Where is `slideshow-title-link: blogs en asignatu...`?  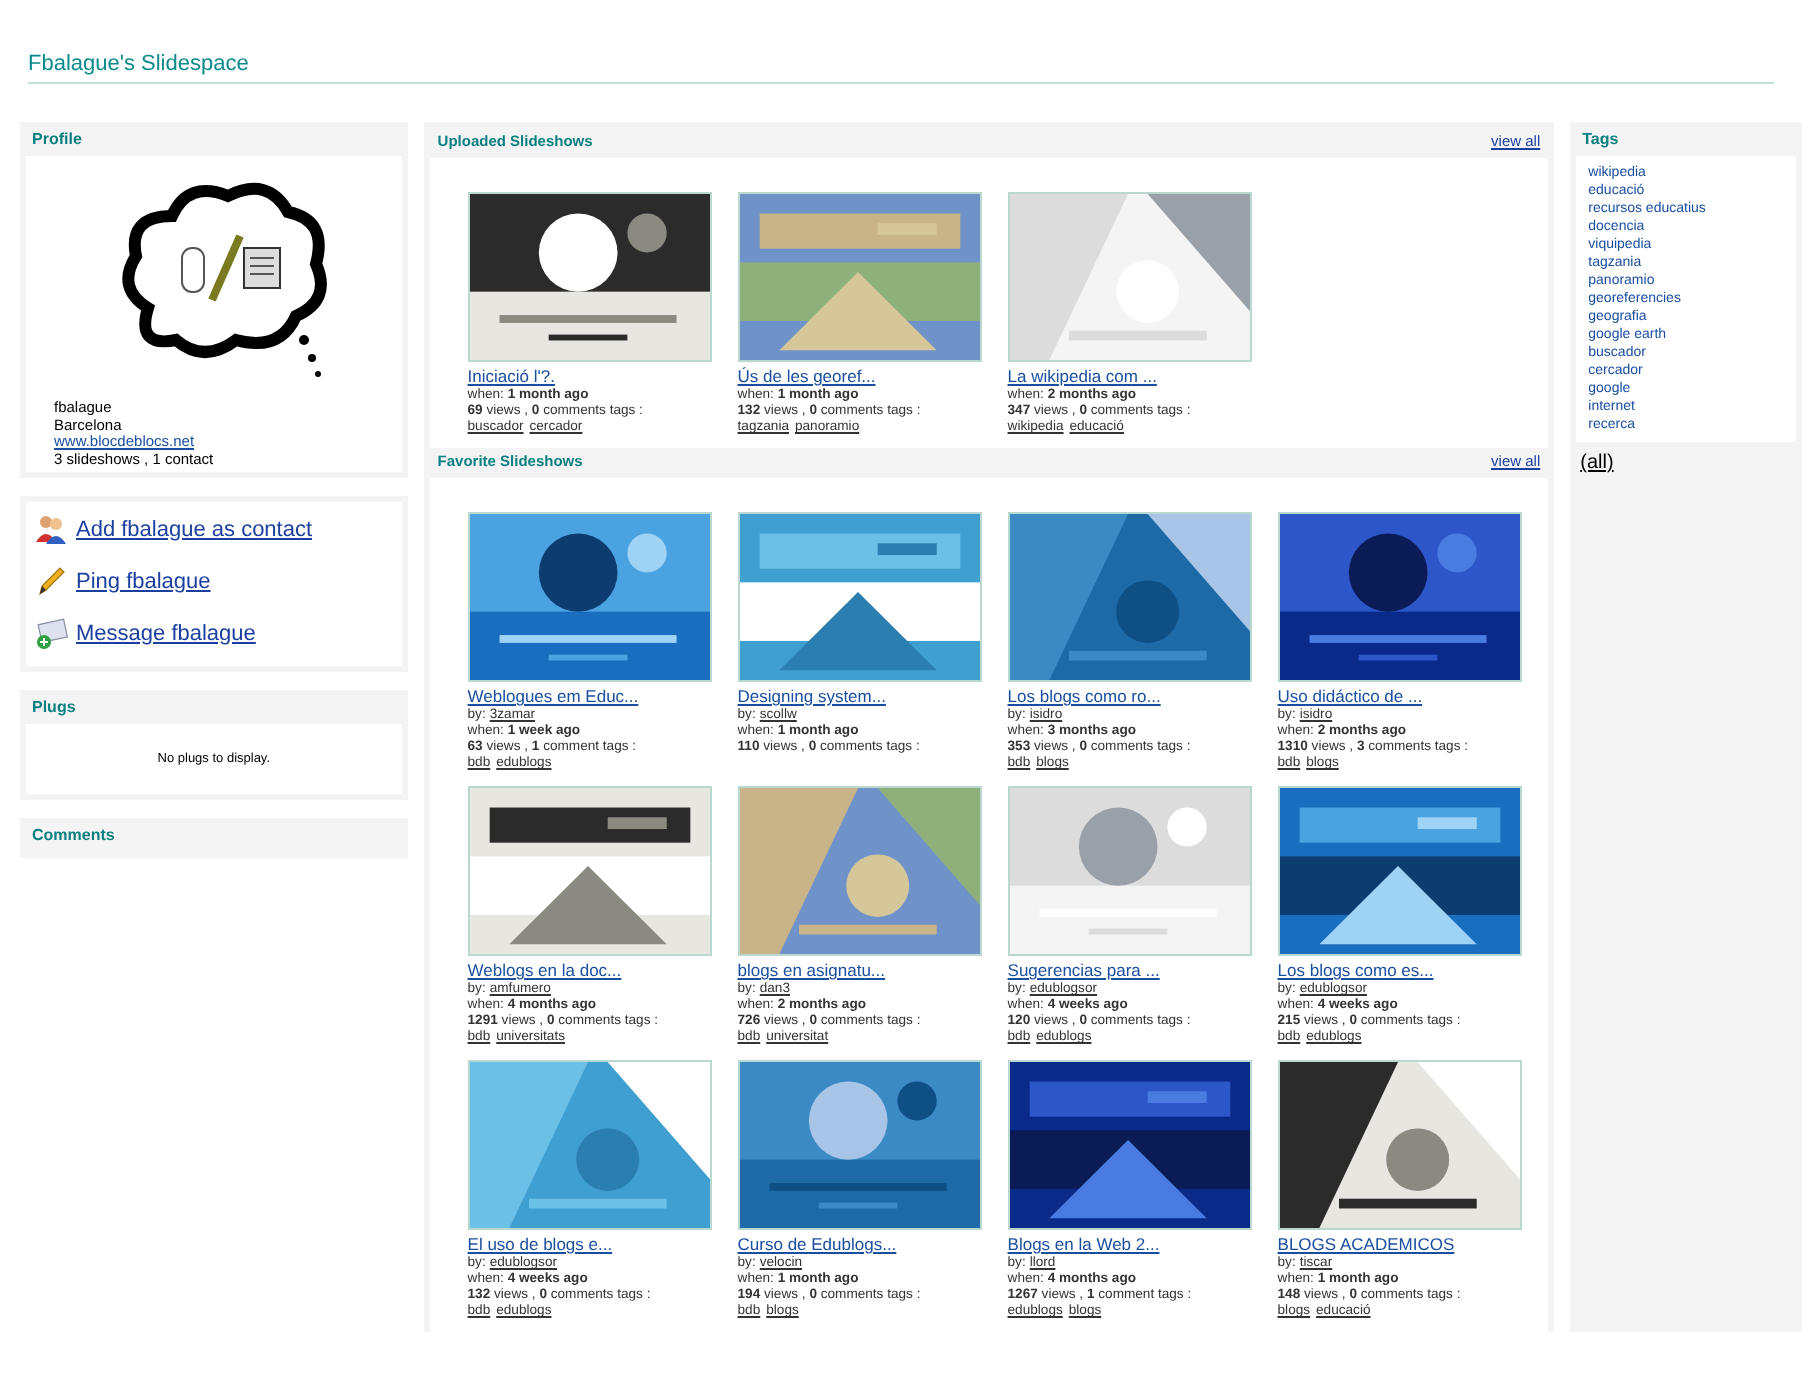
slideshow-title-link: blogs en asignatu... is located at coordinates (859, 970).